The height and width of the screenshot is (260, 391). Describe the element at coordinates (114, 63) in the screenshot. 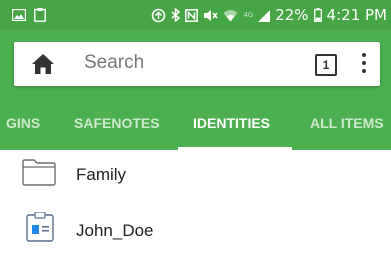

I see `search-input: Search` at that location.